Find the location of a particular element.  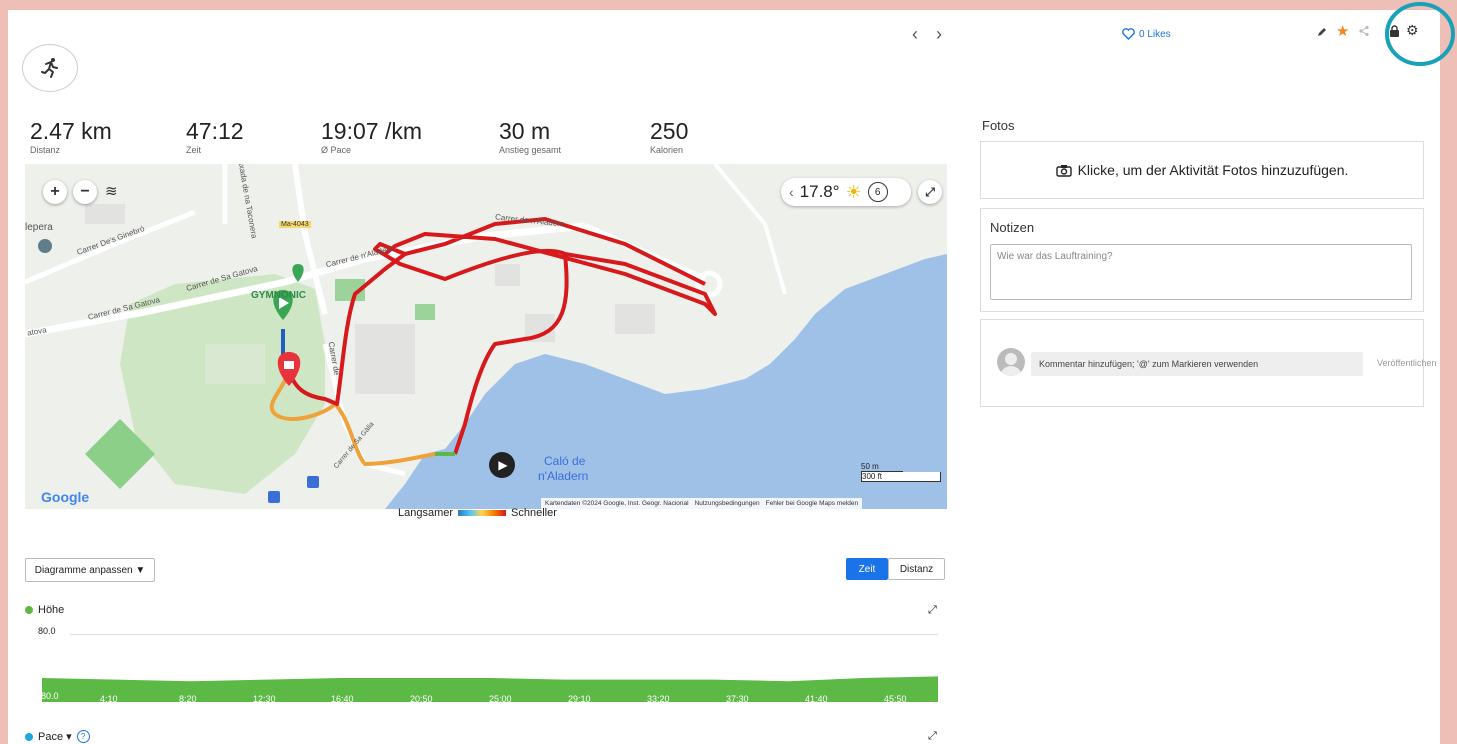

notes-title: Notizen is located at coordinates (1012, 227).